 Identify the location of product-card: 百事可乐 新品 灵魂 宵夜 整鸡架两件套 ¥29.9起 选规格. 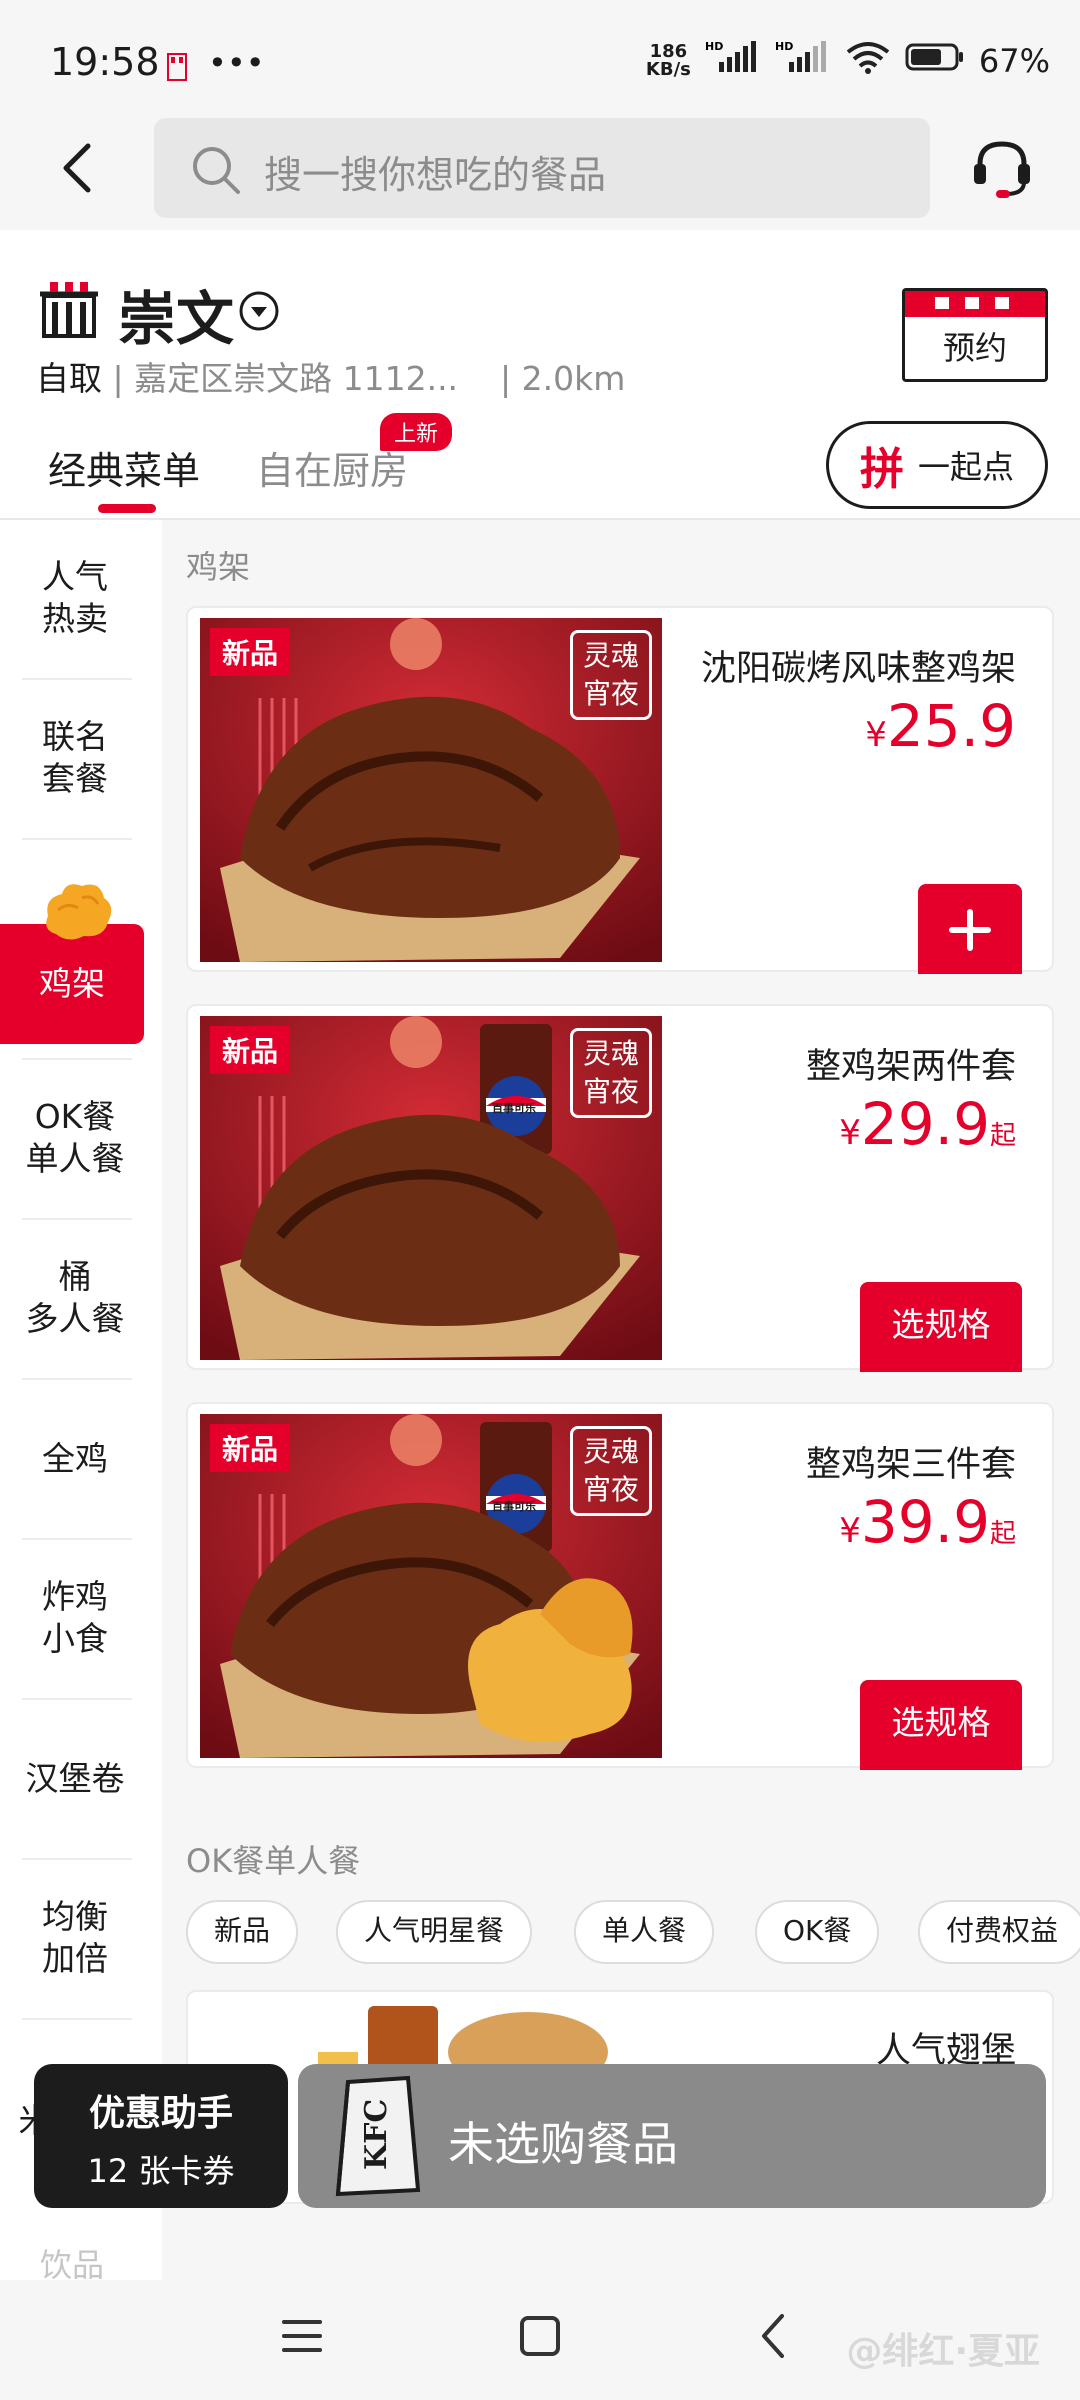
(620, 1188).